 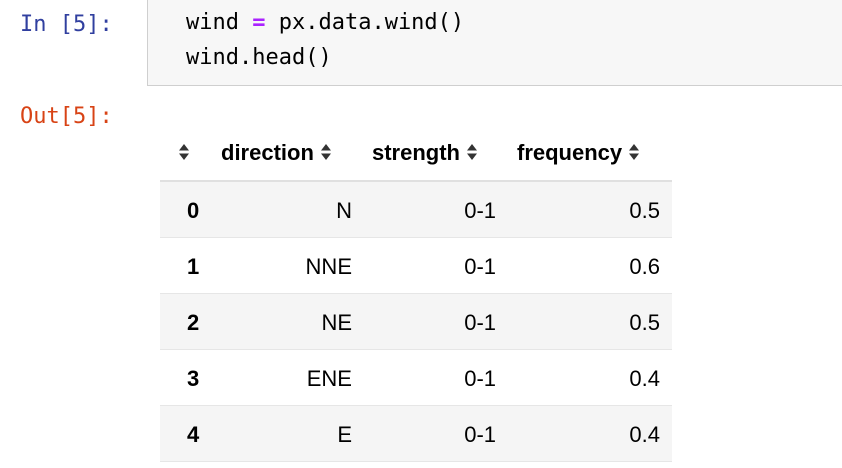 What do you see at coordinates (66, 24) in the screenshot?
I see `input-prompt: In [5]:` at bounding box center [66, 24].